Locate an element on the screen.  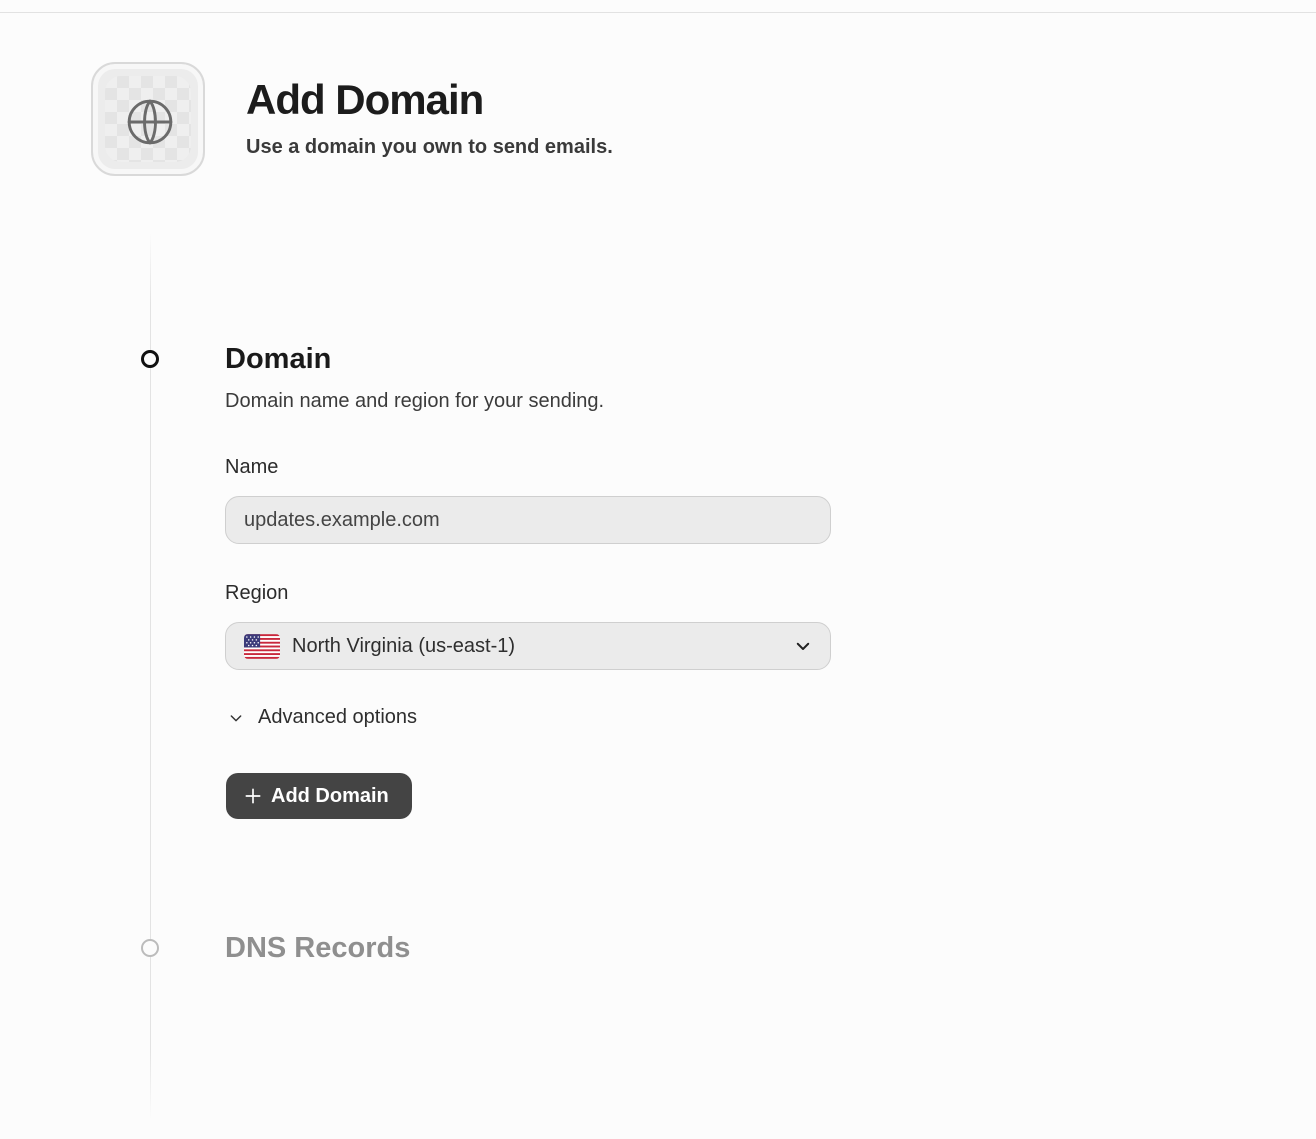
domain-name-input is located at coordinates (528, 520).